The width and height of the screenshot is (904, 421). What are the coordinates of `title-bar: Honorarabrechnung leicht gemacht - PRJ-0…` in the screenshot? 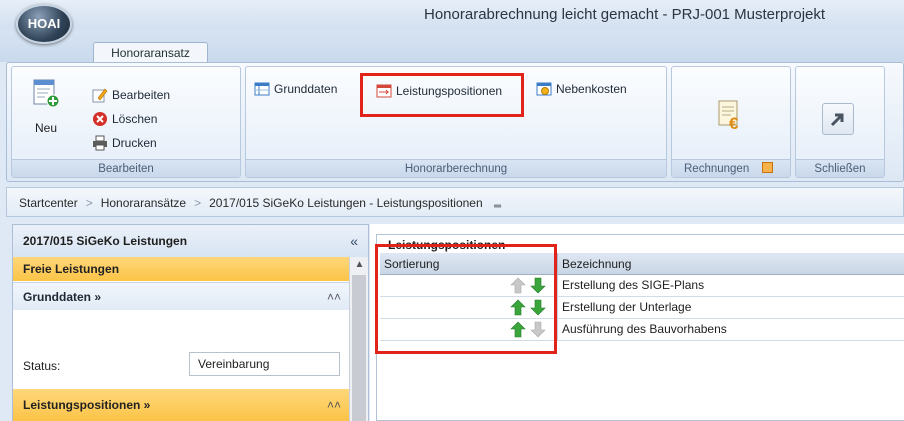 It's located at (452, 15).